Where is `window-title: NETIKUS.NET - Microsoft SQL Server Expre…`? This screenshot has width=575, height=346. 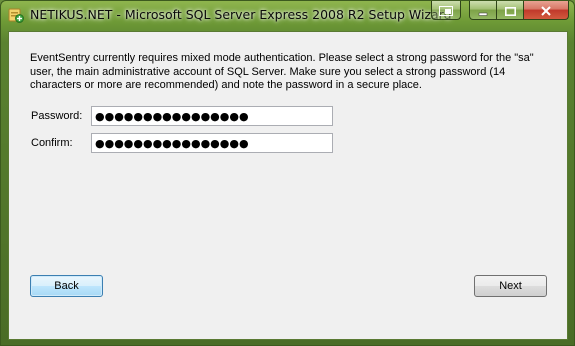
window-title: NETIKUS.NET - Microsoft SQL Server Expre… is located at coordinates (241, 14).